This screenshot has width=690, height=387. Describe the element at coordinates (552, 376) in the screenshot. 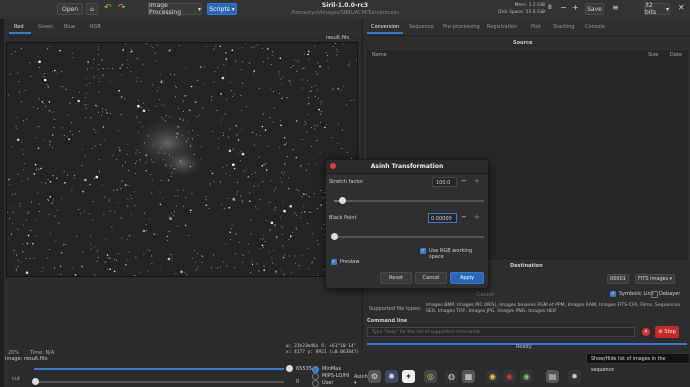

I see `chart-icon: ▤` at that location.